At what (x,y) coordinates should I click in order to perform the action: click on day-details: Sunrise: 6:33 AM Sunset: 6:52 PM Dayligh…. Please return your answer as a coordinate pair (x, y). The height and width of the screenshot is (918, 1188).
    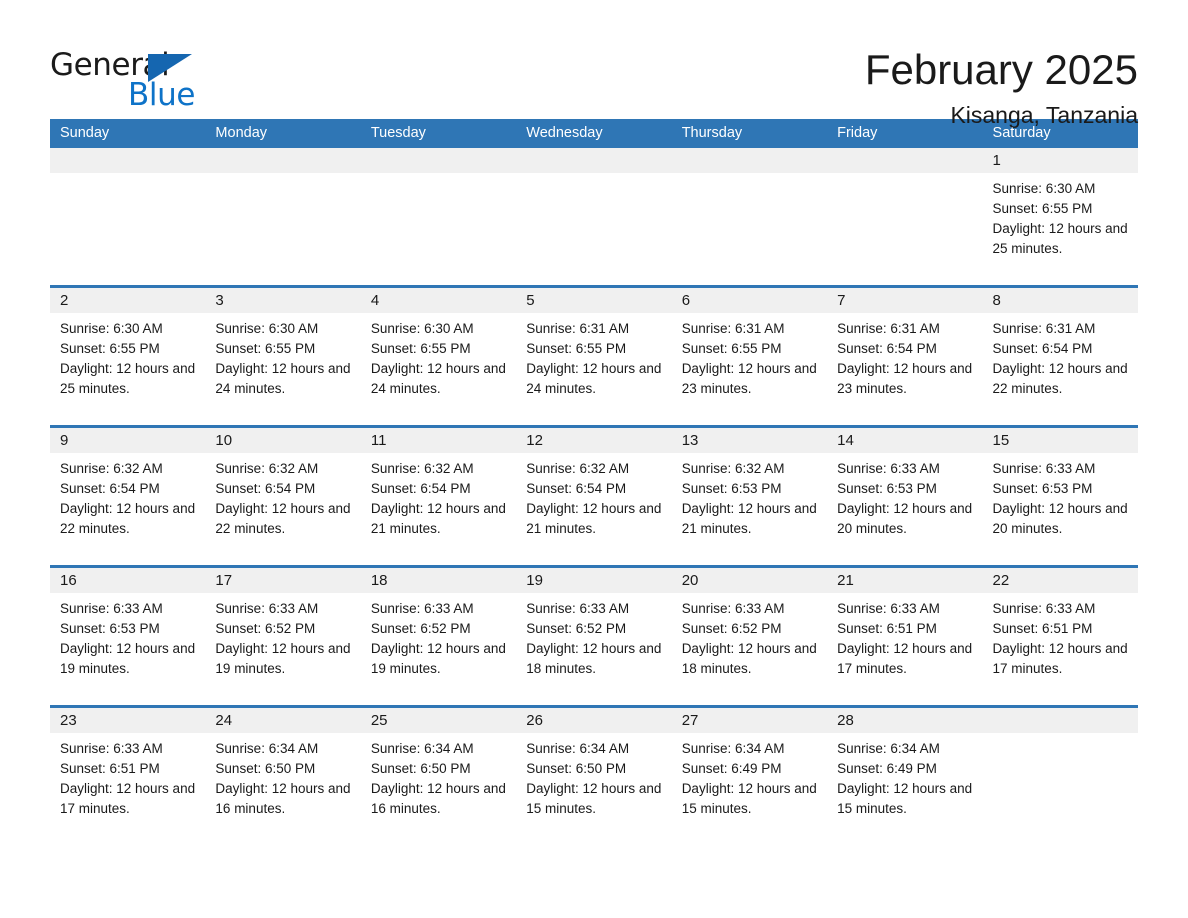
    Looking at the image, I should click on (749, 643).